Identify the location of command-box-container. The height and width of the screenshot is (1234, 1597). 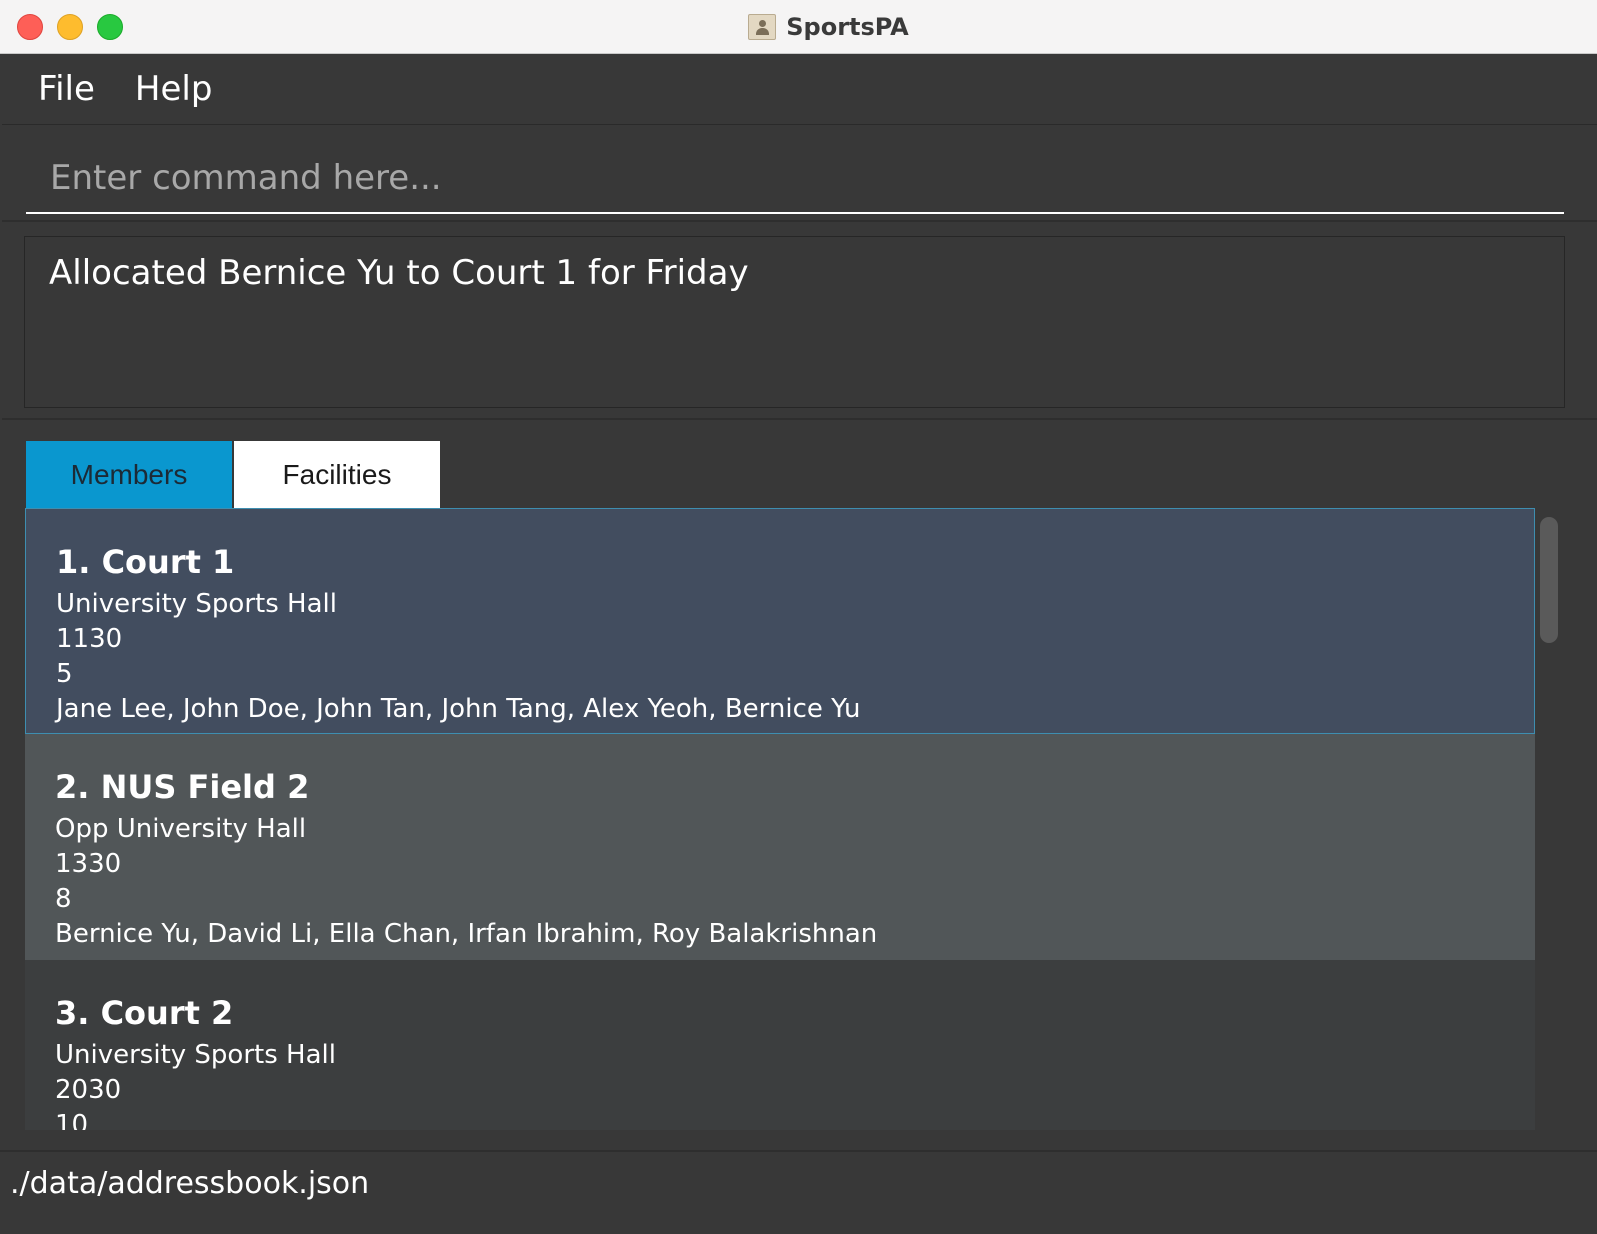
(799, 174).